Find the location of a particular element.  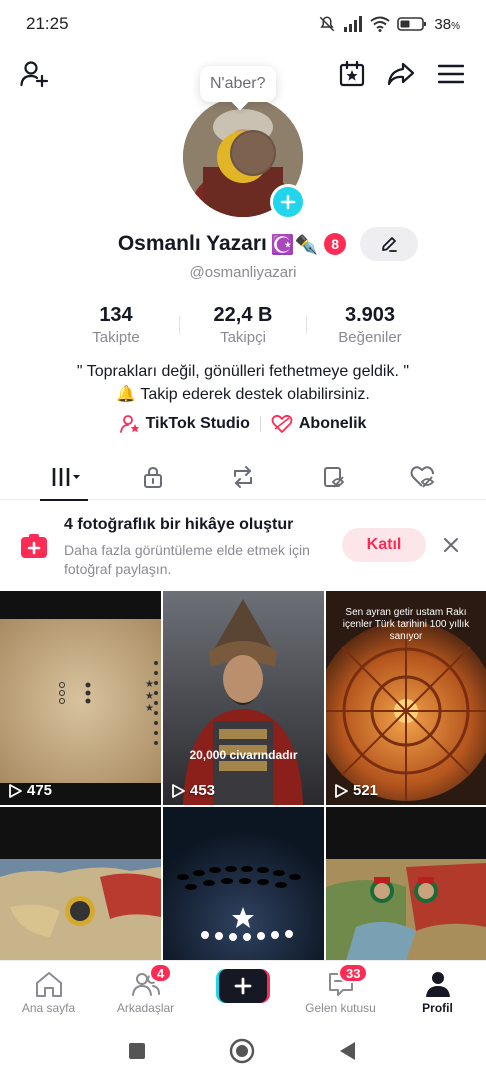

stat-likes: 3.903 Beğeniler is located at coordinates (370, 325).